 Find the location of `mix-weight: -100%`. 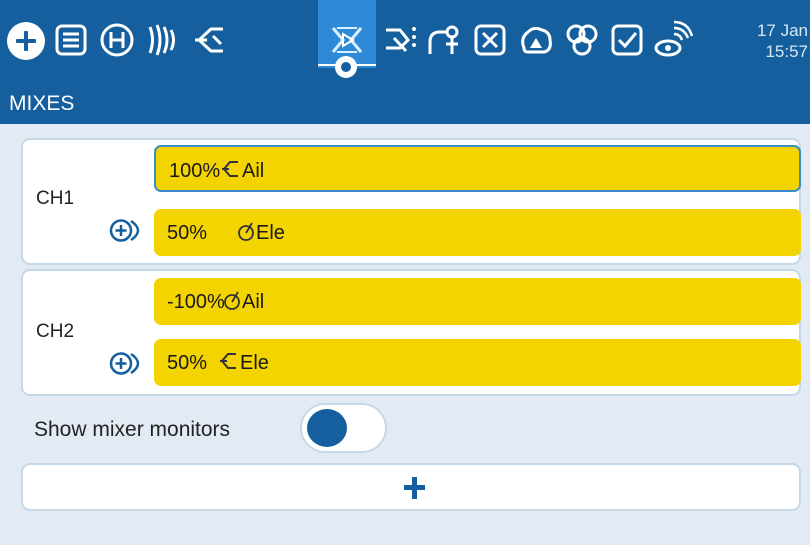

mix-weight: -100% is located at coordinates (196, 302).